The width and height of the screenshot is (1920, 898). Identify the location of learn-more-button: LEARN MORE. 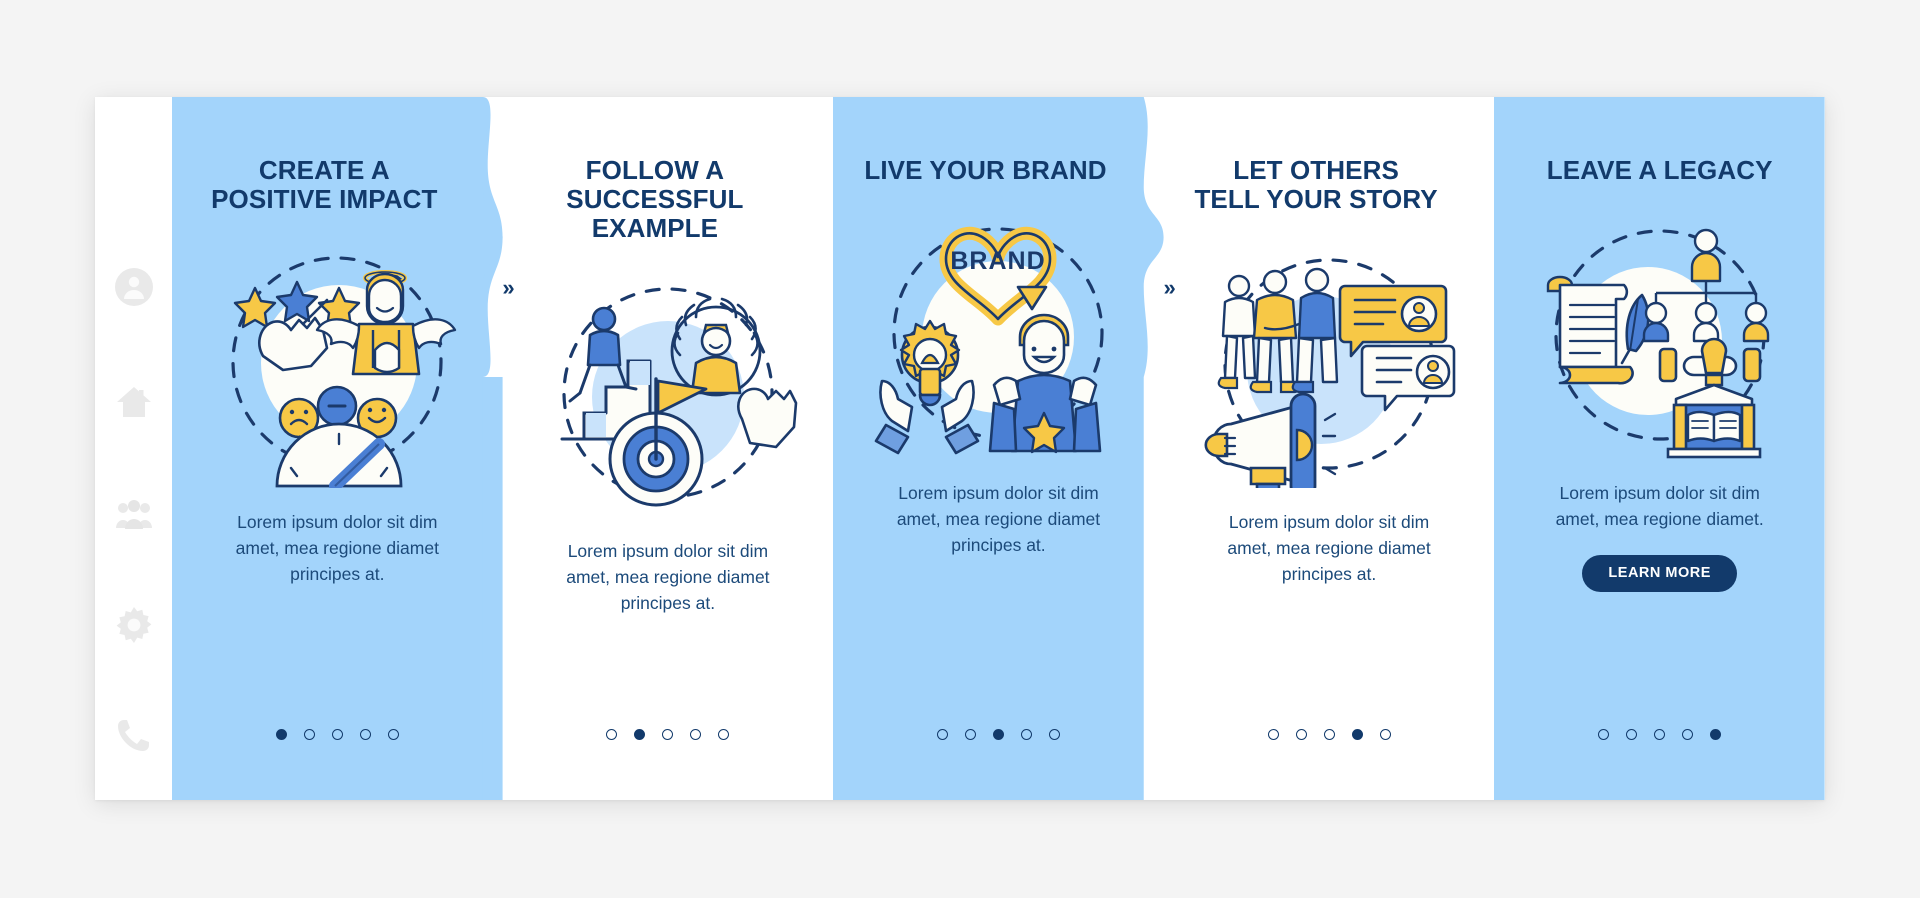
(1659, 573).